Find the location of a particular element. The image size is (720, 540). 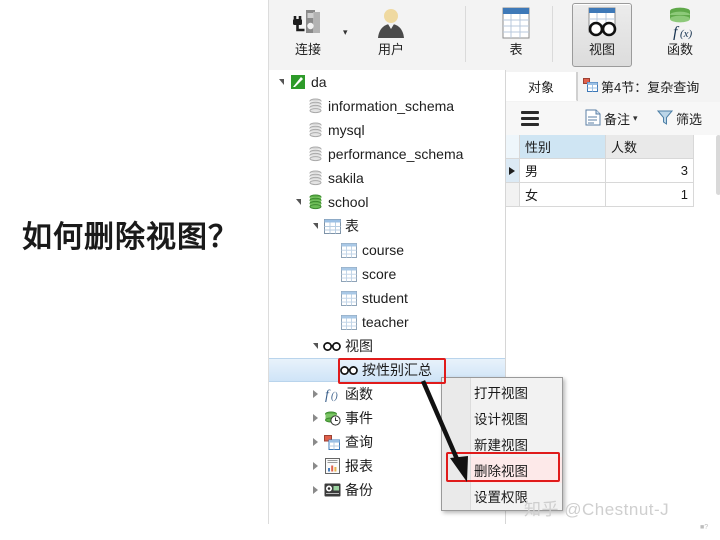

ribbon-label-table: 表 is located at coordinates (516, 49).